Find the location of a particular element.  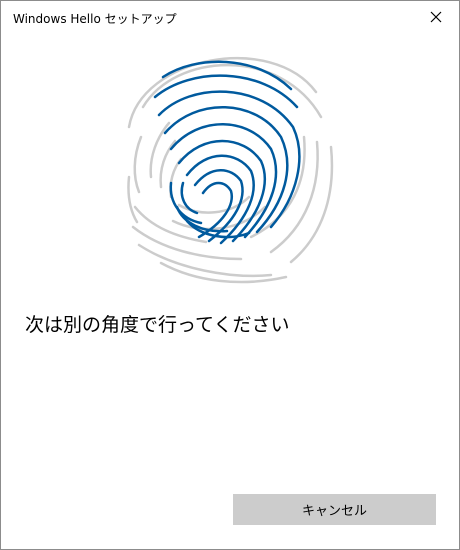

instruction-text: 次は別の角度で行ってください is located at coordinates (157, 325).